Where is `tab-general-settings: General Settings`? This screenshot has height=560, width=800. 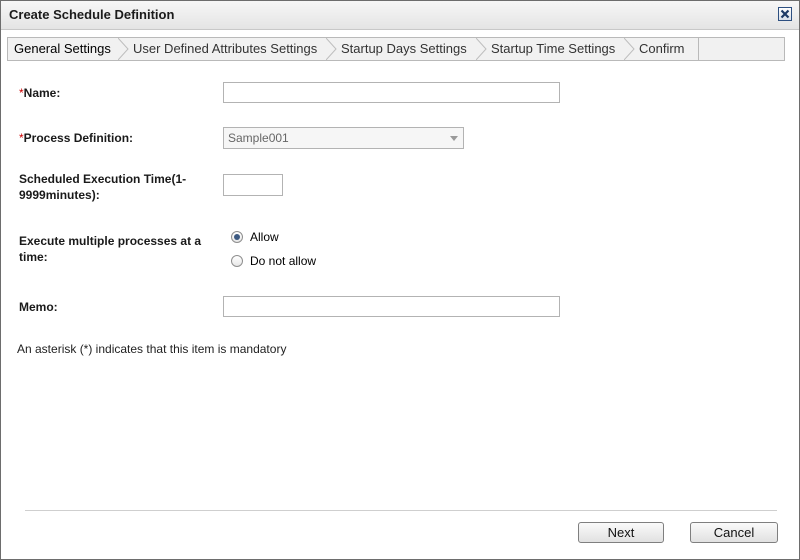
tab-general-settings: General Settings is located at coordinates (62, 49).